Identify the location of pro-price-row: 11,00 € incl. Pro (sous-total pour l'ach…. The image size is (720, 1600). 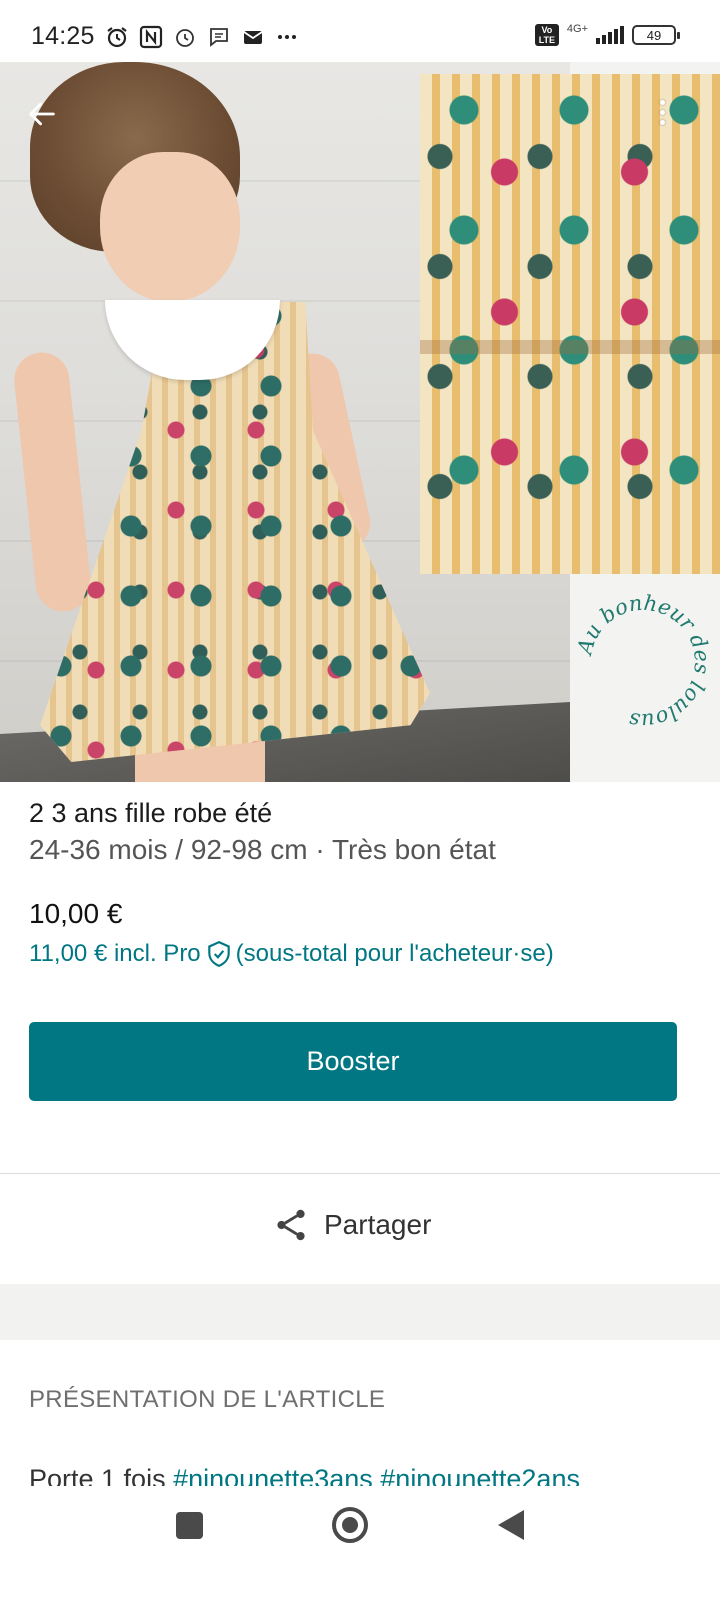
(291, 954).